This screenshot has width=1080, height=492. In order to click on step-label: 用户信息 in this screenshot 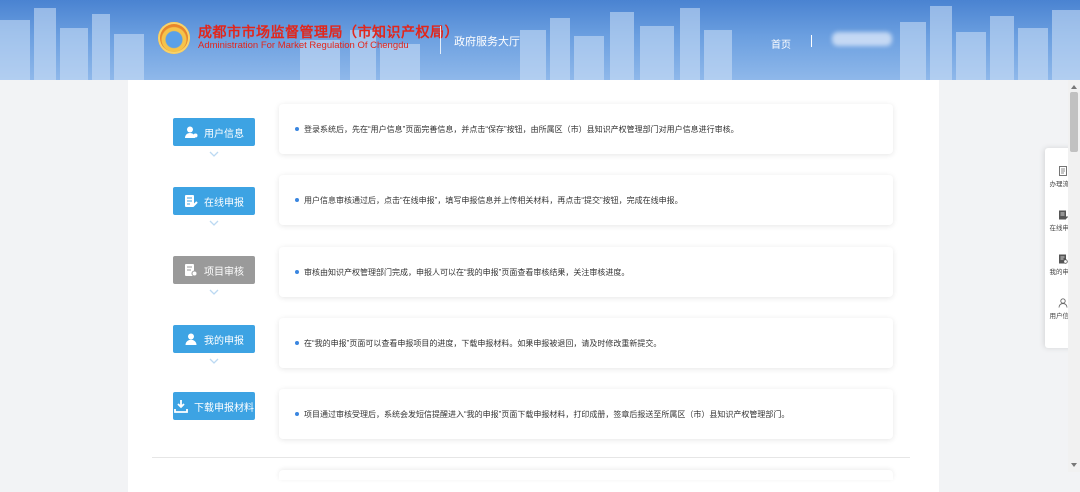, I will do `click(224, 134)`.